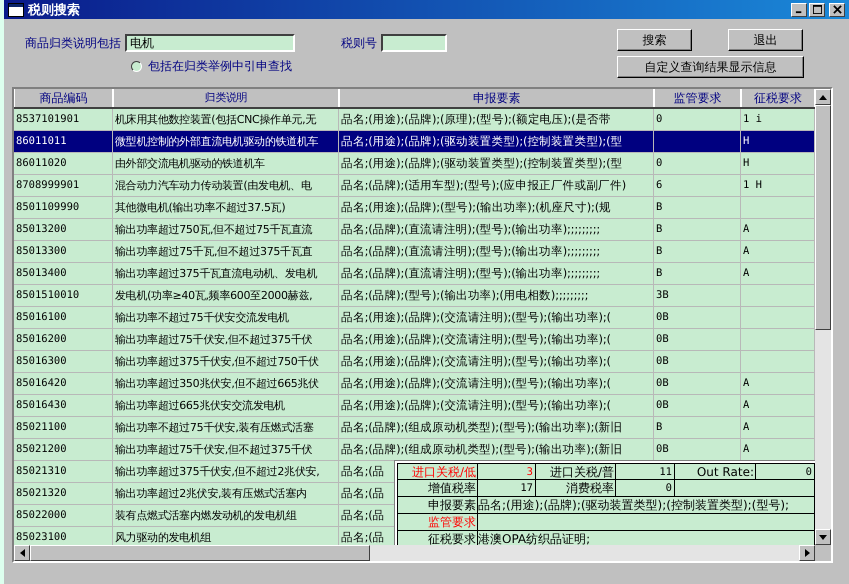  I want to click on table-cell: 品名;(品牌);(适用车型);(型号);(应申报正厂件或副厂件), so click(496, 185).